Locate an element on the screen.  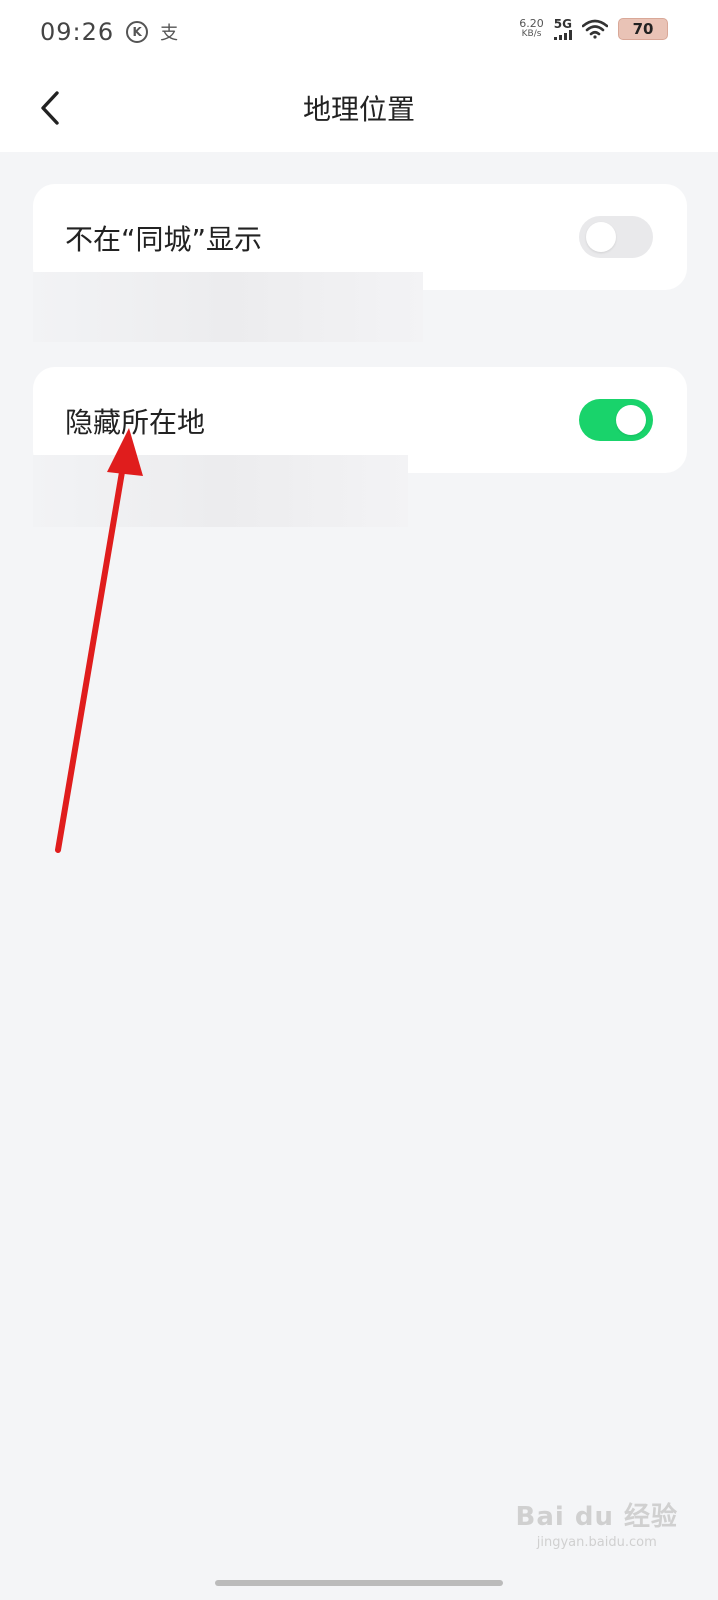
alipay-icon: 支 is located at coordinates (169, 33).